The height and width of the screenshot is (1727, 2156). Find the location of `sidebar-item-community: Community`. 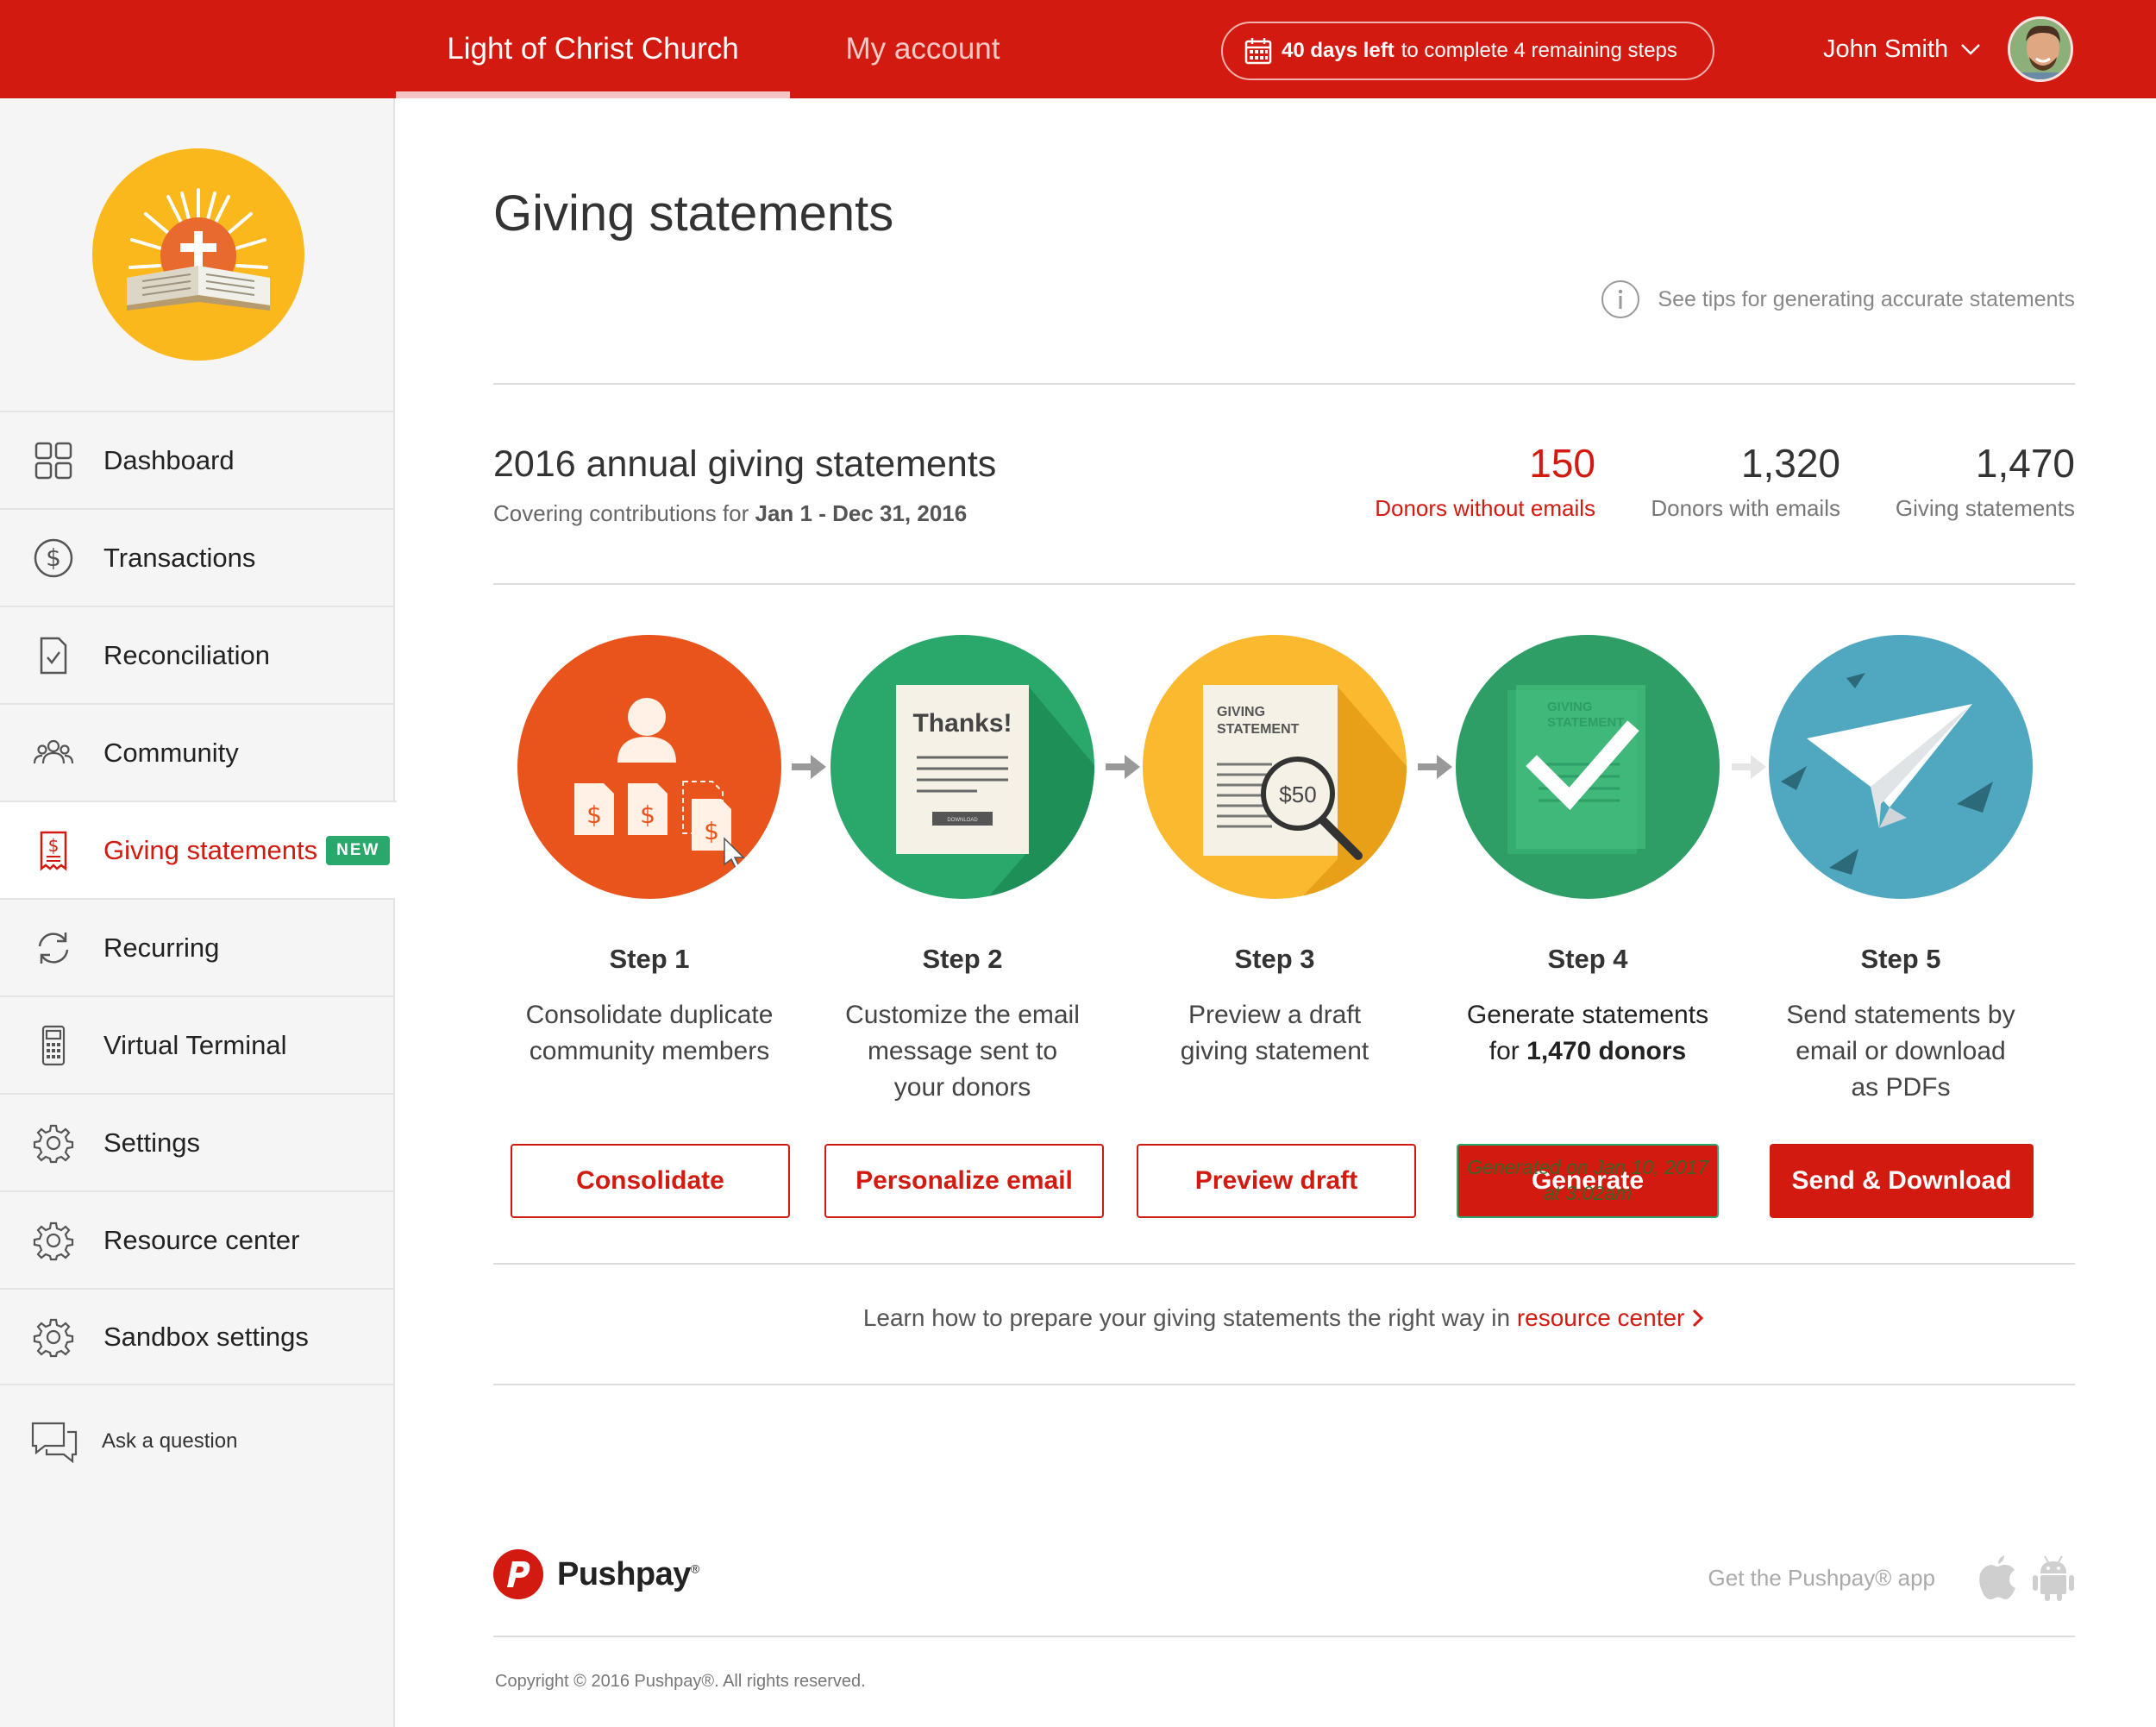

sidebar-item-community: Community is located at coordinates (197, 752).